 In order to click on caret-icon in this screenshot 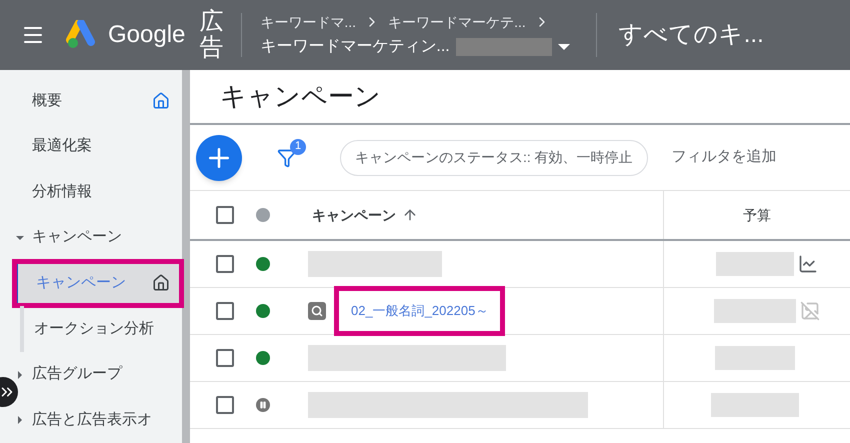, I will do `click(564, 46)`.